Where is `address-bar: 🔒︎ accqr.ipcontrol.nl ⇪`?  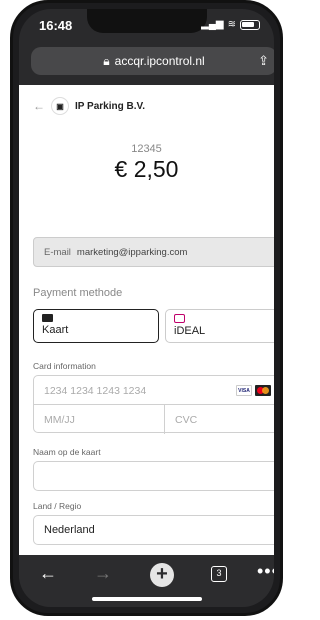
address-bar: 🔒︎ accqr.ipcontrol.nl ⇪ is located at coordinates (152, 61).